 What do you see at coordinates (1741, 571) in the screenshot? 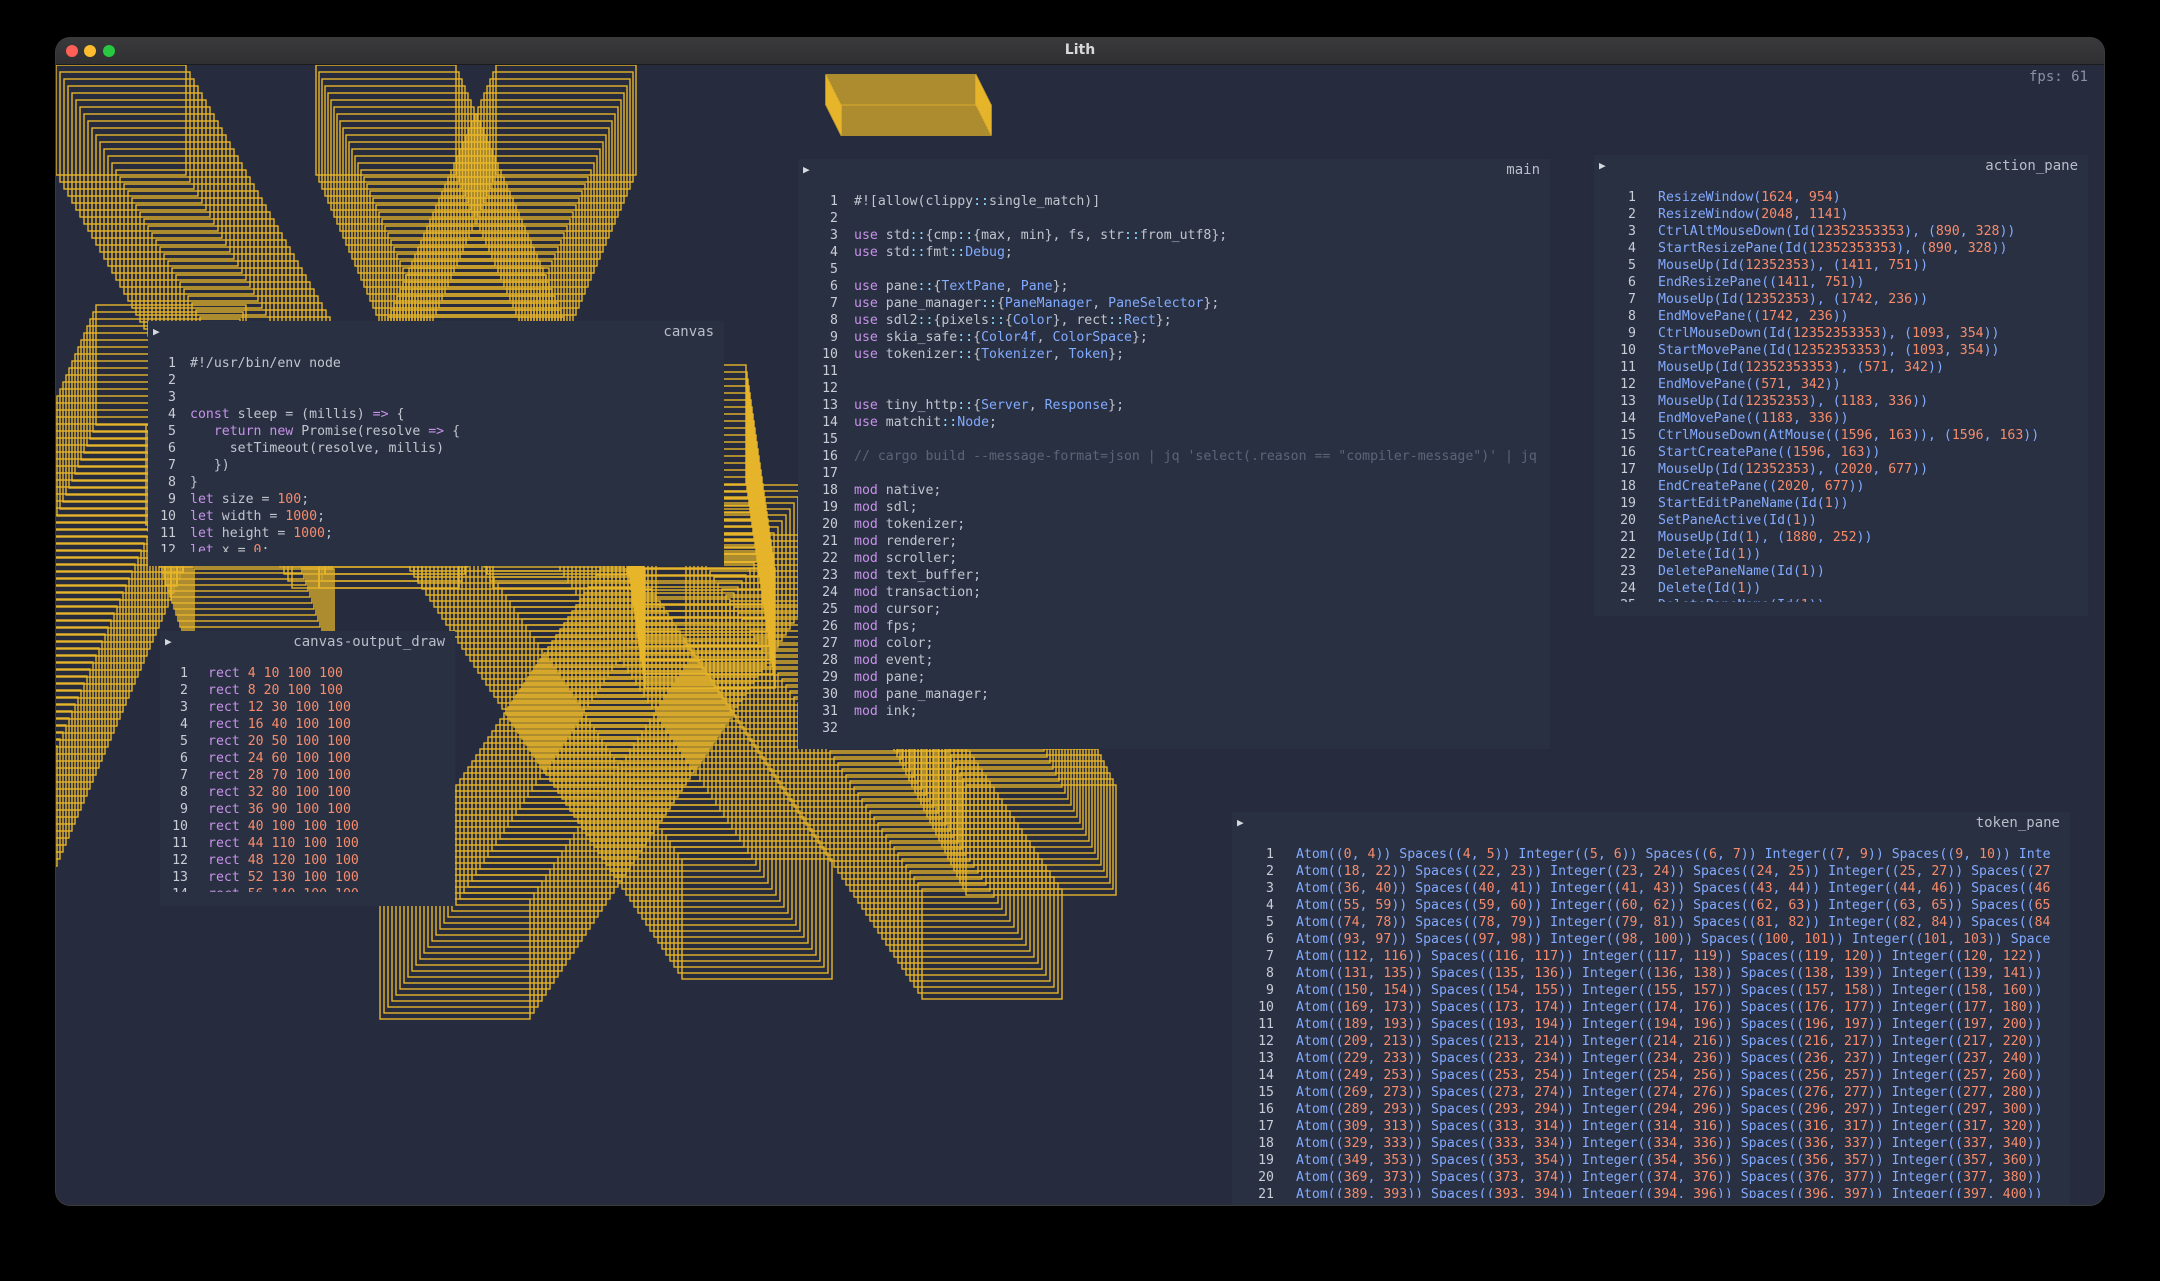
I see `line-text: DeletePaneName(Id(1))` at bounding box center [1741, 571].